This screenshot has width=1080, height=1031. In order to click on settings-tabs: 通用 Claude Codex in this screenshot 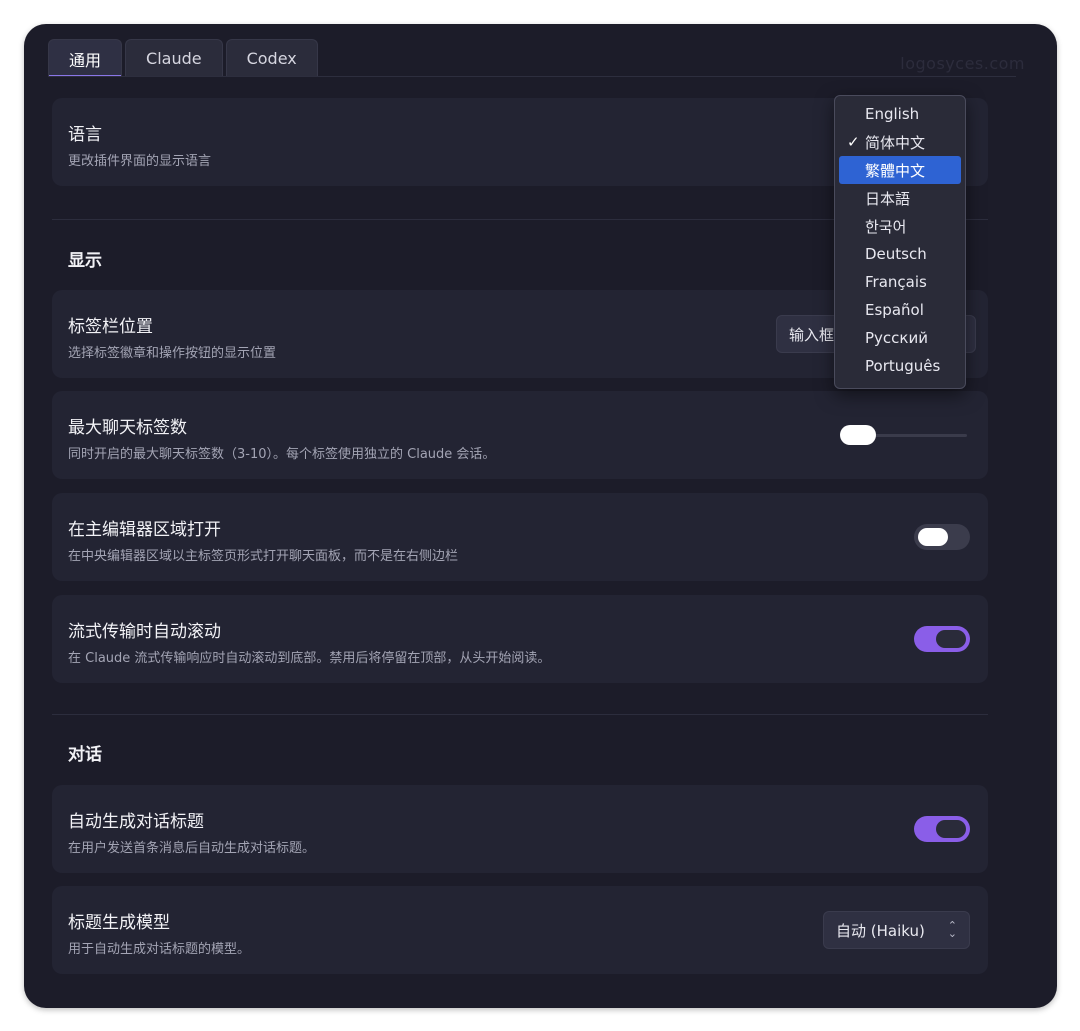, I will do `click(183, 58)`.